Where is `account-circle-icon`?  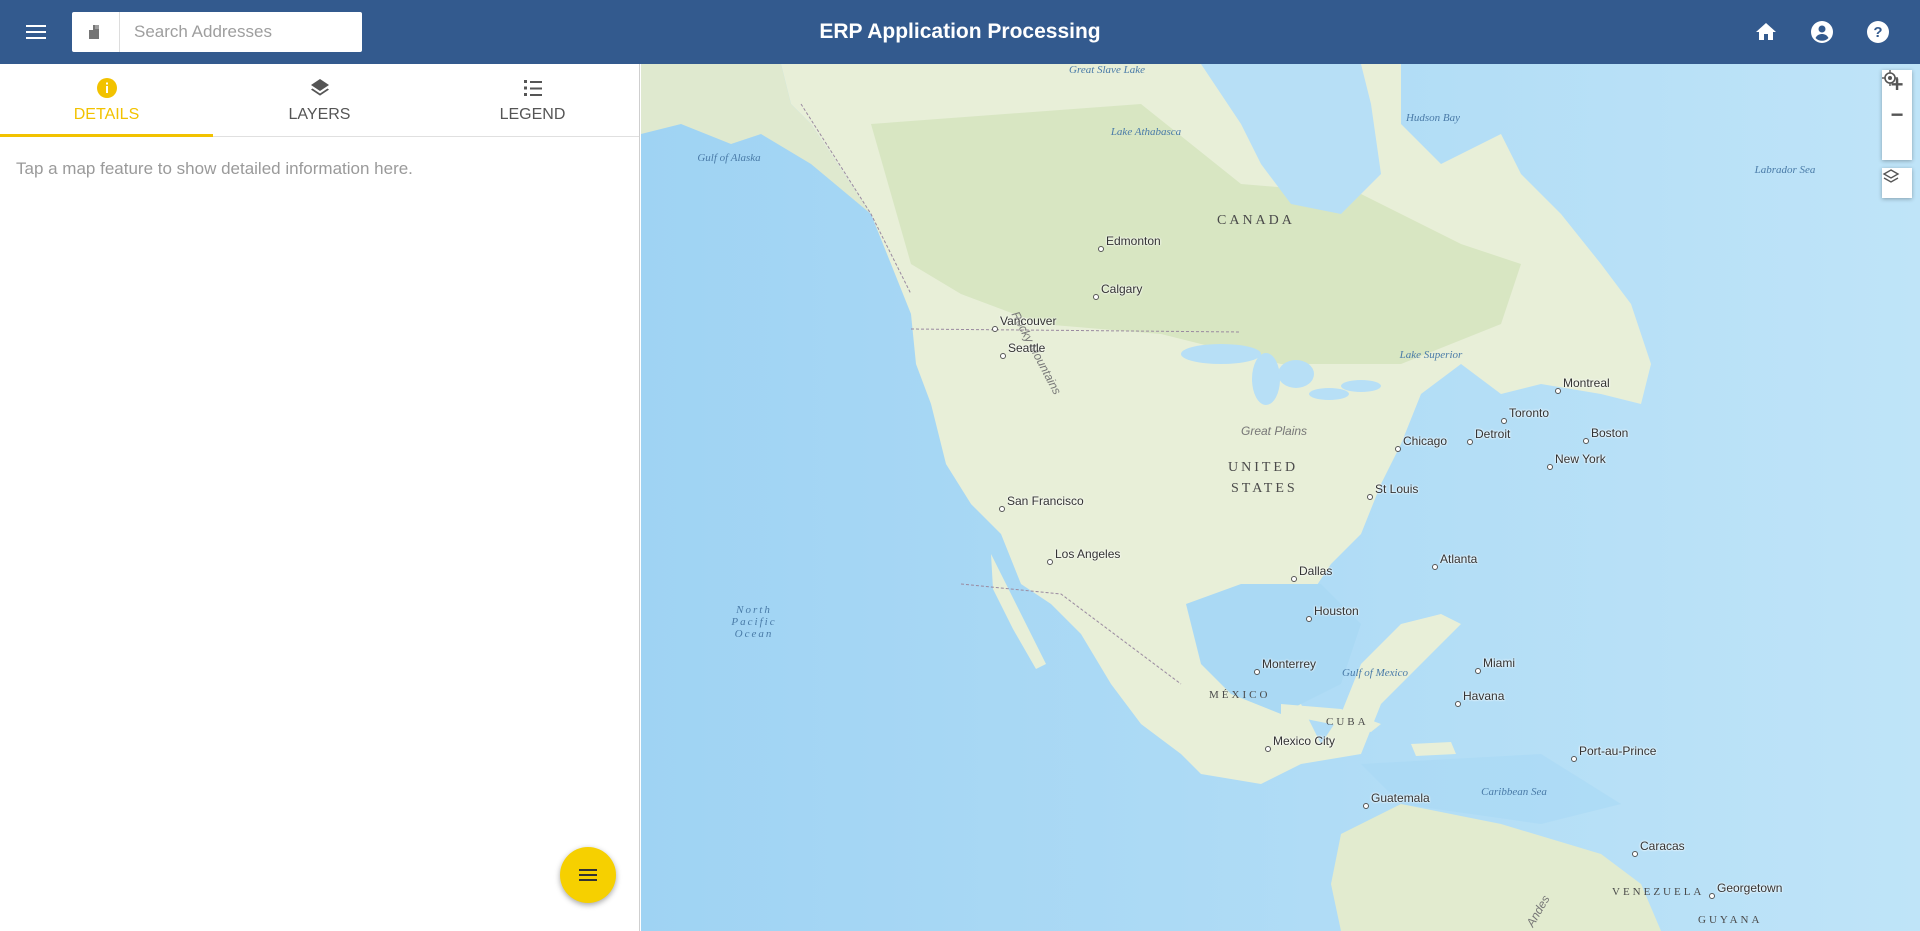
account-circle-icon is located at coordinates (1822, 32).